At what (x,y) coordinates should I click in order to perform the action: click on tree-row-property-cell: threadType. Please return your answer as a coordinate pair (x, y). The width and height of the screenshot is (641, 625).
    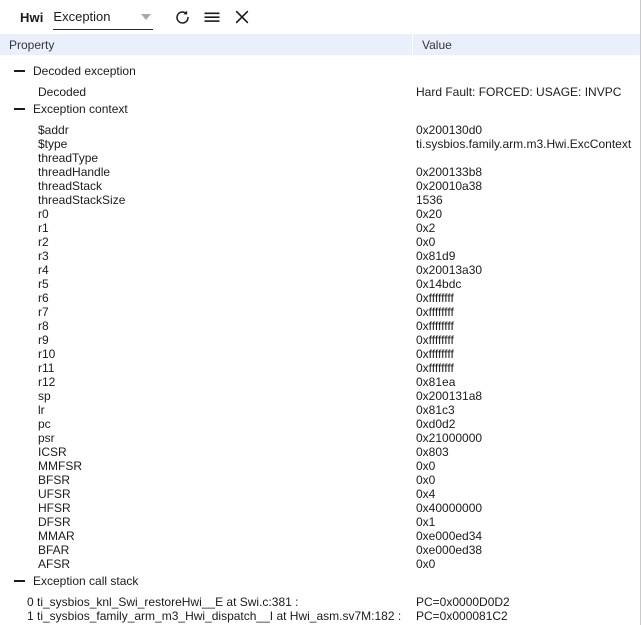
    Looking at the image, I should click on (206, 158).